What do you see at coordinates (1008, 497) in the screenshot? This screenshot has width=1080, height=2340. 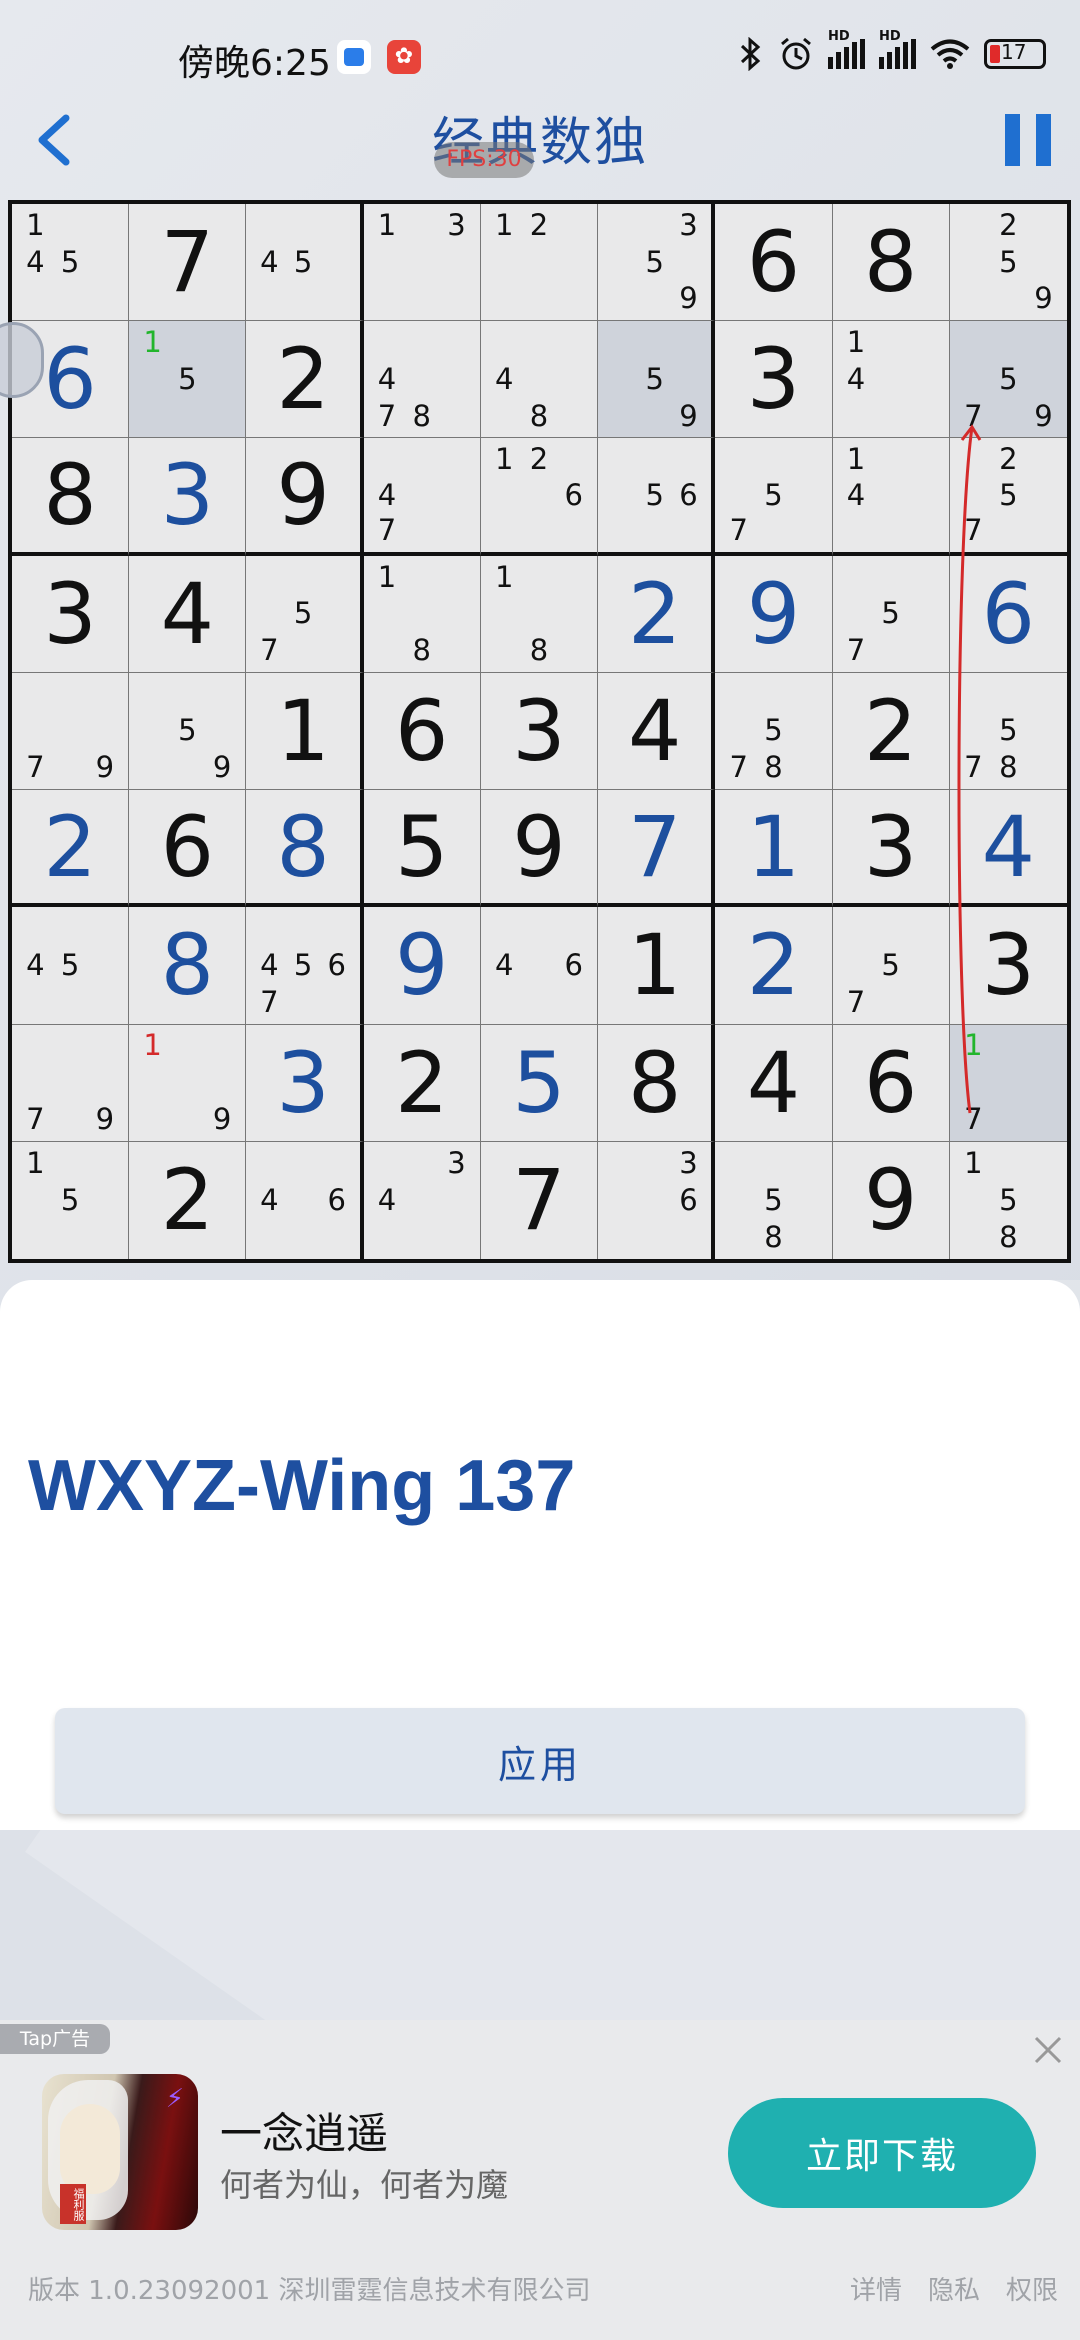 I see `sudoku-cell: 257` at bounding box center [1008, 497].